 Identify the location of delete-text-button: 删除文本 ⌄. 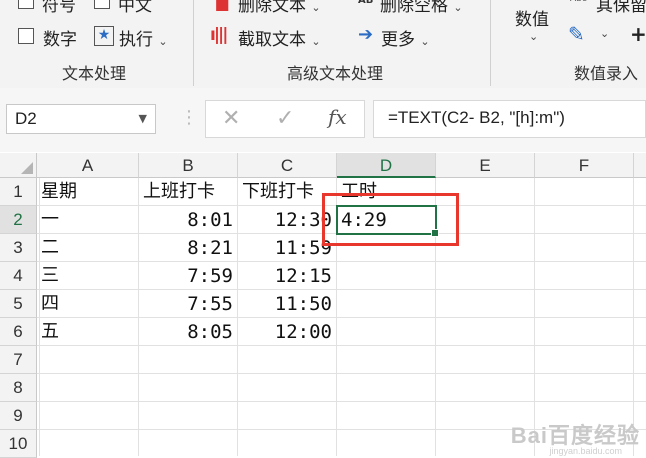
(279, 8).